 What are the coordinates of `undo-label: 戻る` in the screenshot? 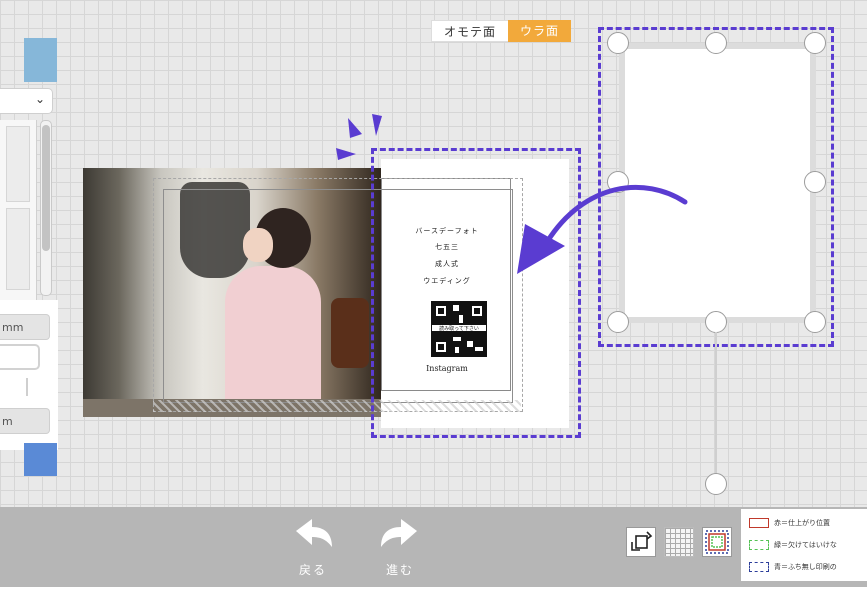 It's located at (312, 570).